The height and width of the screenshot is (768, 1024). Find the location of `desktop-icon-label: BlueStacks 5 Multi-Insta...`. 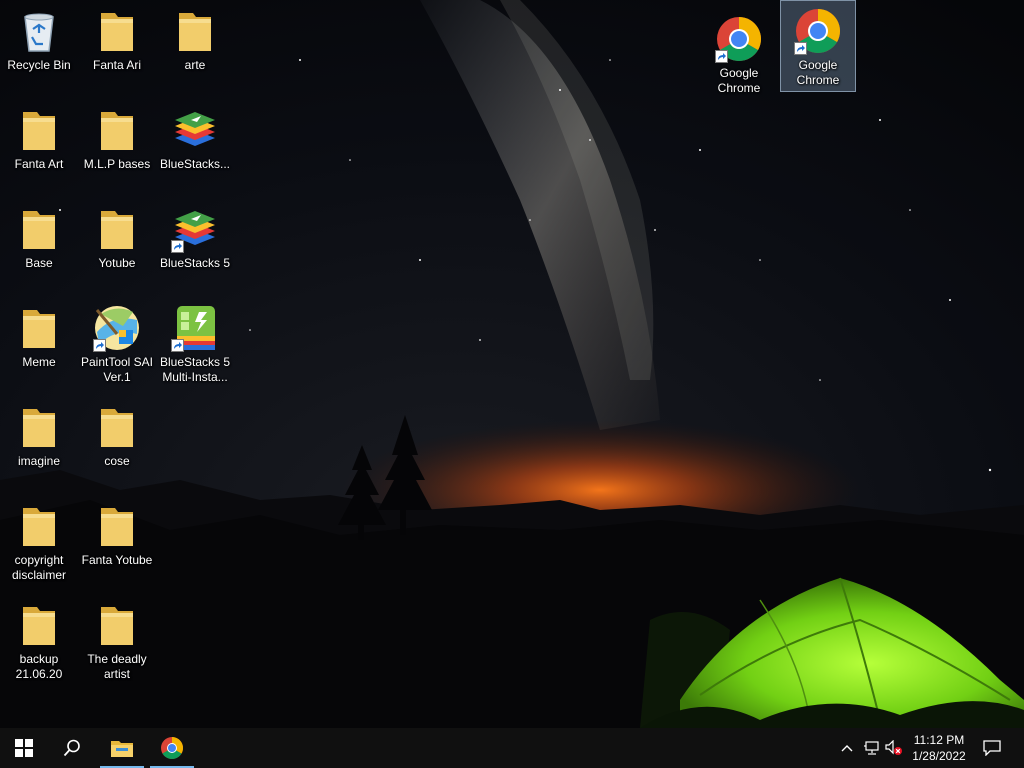

desktop-icon-label: BlueStacks 5 Multi-Insta... is located at coordinates (195, 369).